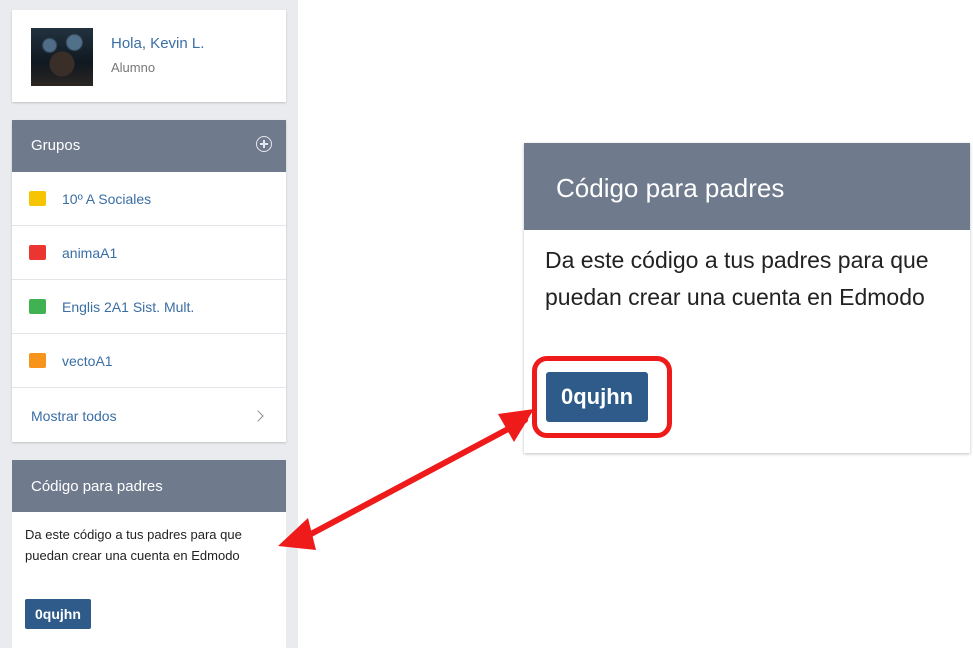  I want to click on arrow-head-left, so click(297, 534).